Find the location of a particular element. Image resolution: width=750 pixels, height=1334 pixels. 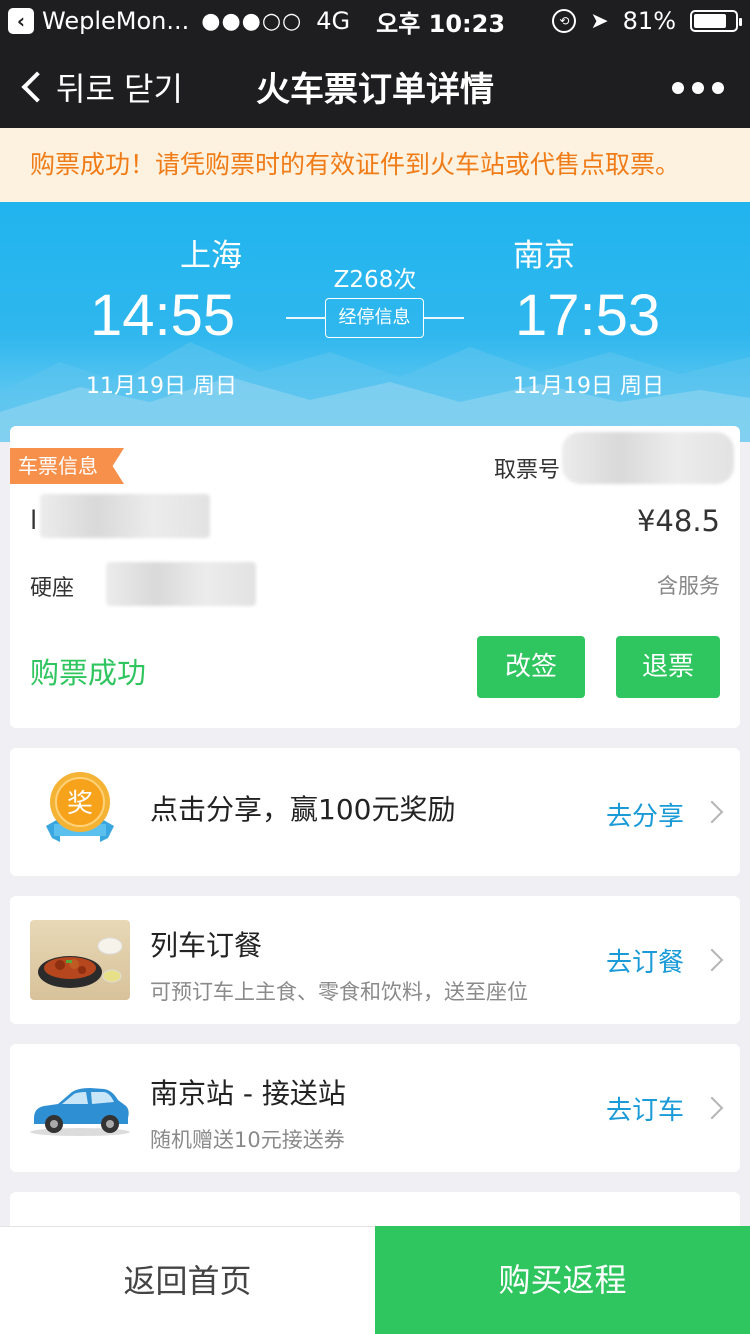

purchase-success-notice: 购票成功！请凭购票时的有效证件到火车站或代售点取票。 is located at coordinates (375, 165).